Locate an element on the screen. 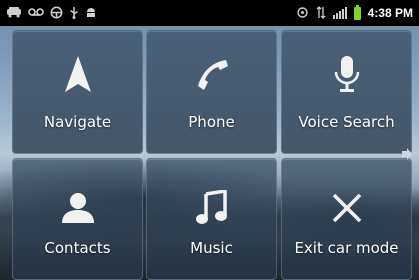  car-mode-icon is located at coordinates (14, 13).